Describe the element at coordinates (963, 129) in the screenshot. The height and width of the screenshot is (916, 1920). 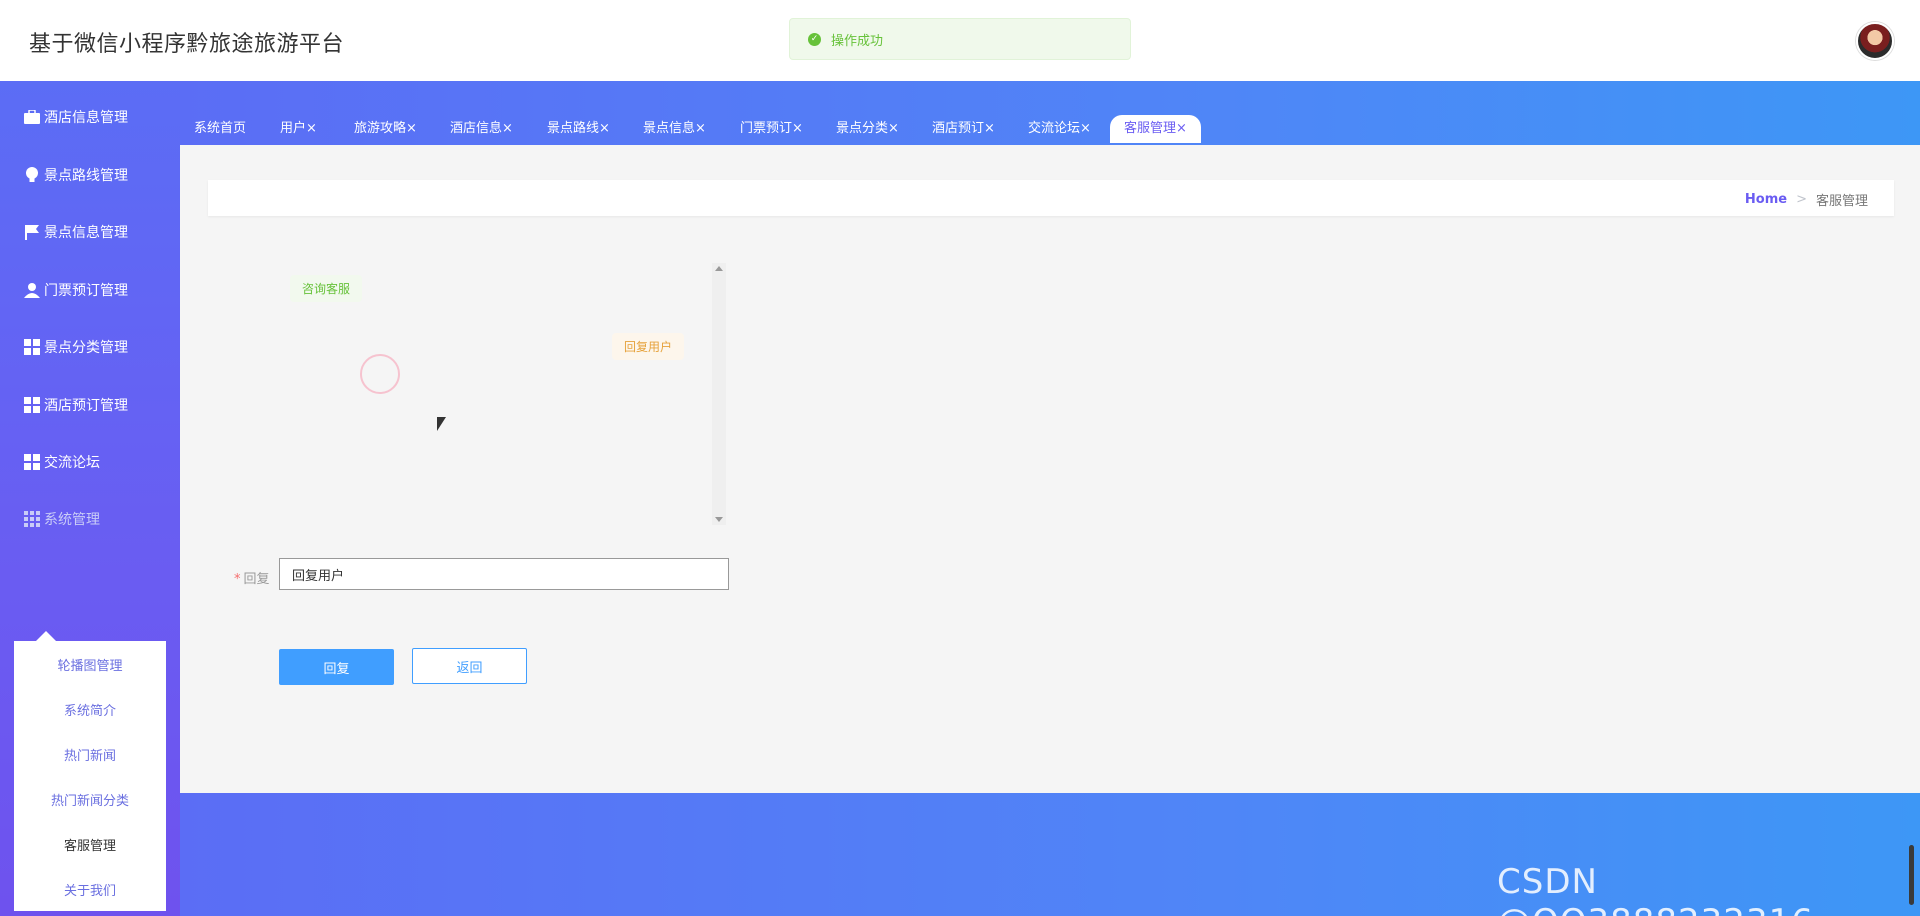
I see `tab-hotel-booking: 酒店预订×` at that location.